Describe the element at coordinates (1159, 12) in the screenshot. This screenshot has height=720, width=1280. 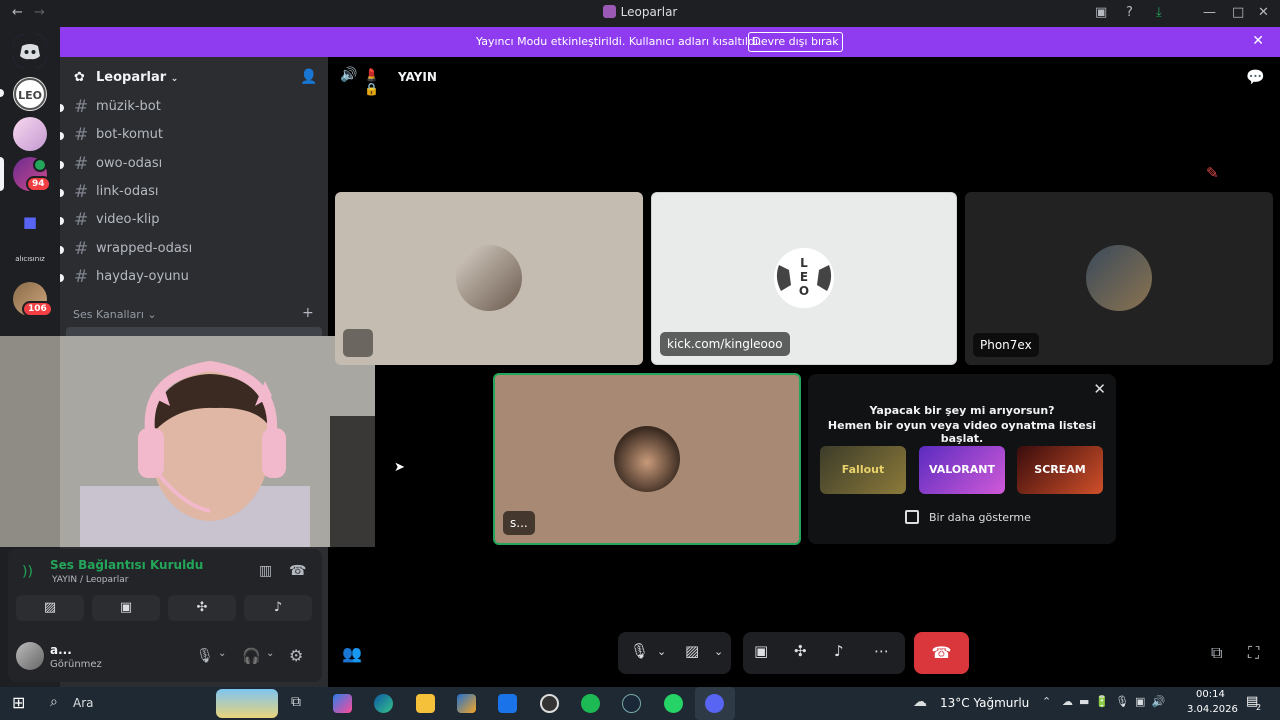
I see `download-icon: ⤓` at that location.